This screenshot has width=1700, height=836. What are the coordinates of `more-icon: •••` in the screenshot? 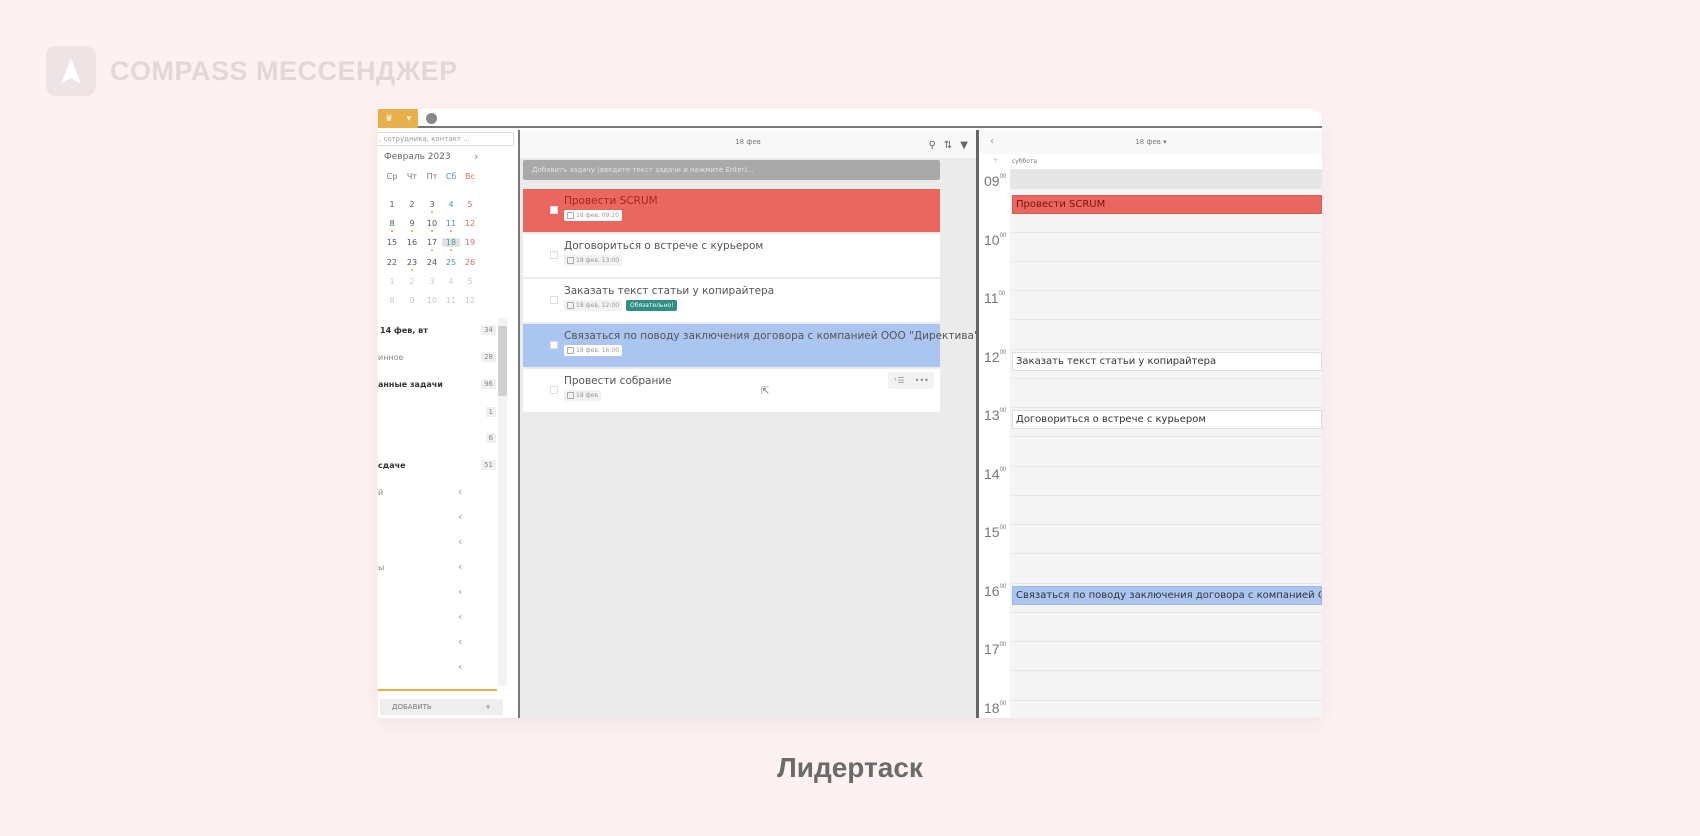 It's located at (922, 380).